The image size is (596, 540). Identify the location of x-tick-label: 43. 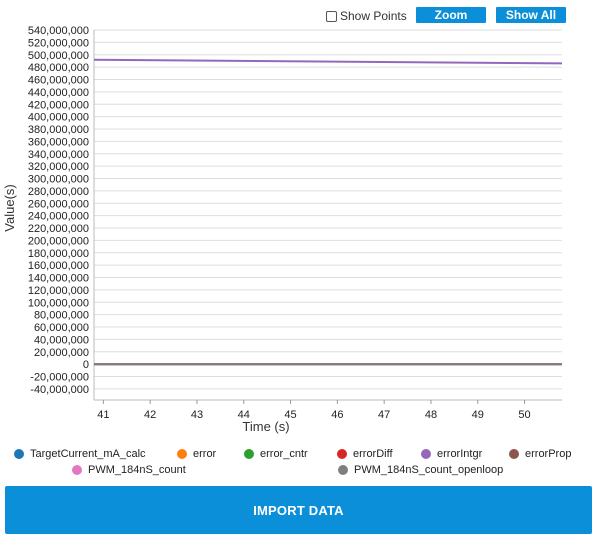
(197, 415).